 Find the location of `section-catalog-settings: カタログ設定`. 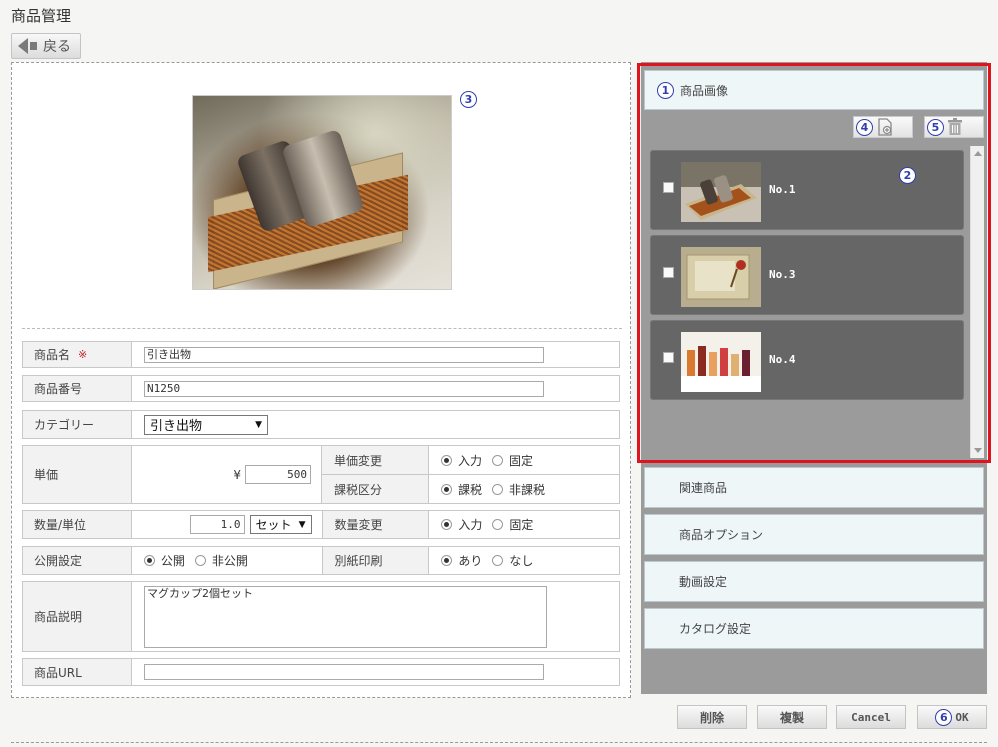

section-catalog-settings: カタログ設定 is located at coordinates (814, 628).